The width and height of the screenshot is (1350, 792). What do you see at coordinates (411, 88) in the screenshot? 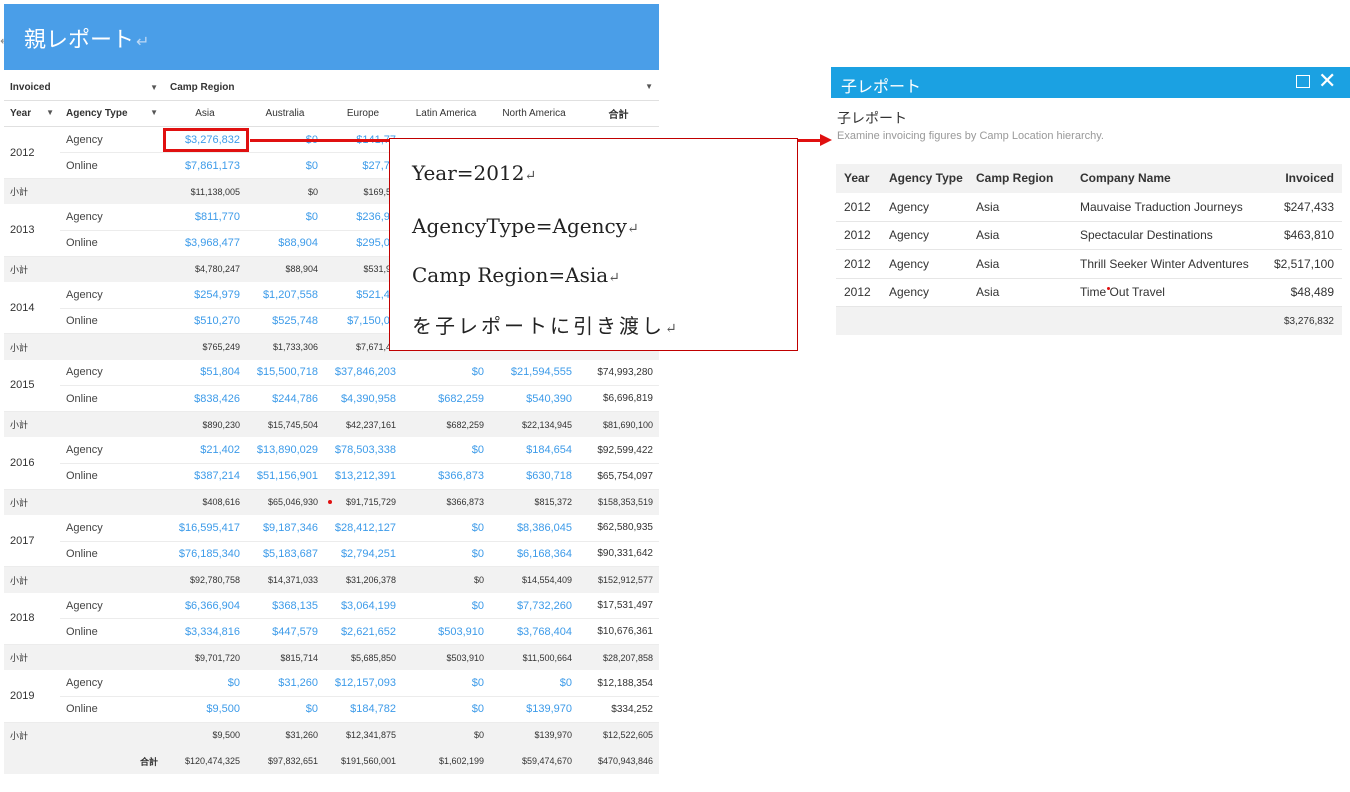
I see `camp-region-header: Camp Region ▼` at bounding box center [411, 88].